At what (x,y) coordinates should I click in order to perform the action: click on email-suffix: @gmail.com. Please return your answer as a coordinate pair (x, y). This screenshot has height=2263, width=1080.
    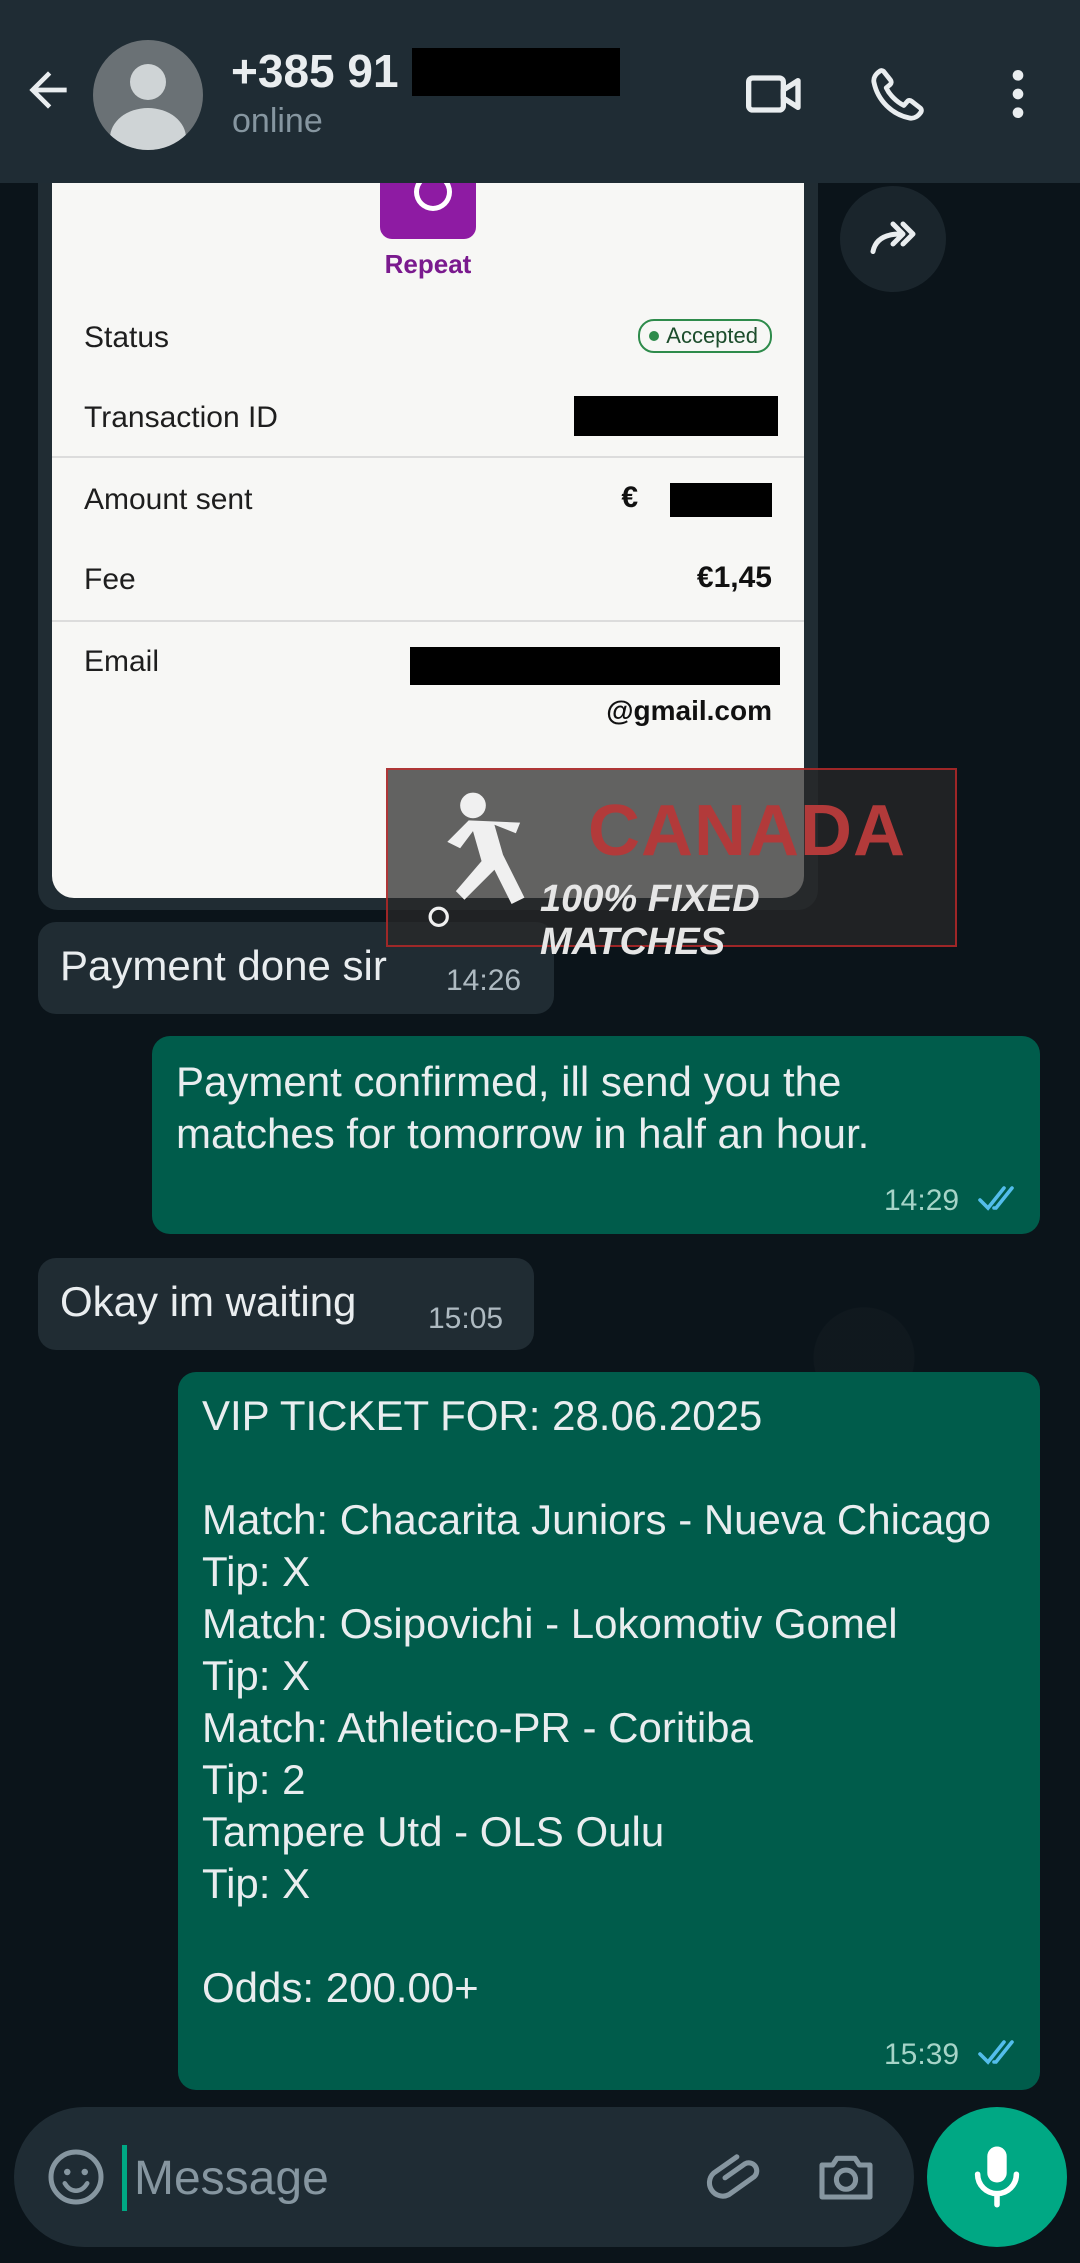
    Looking at the image, I should click on (689, 710).